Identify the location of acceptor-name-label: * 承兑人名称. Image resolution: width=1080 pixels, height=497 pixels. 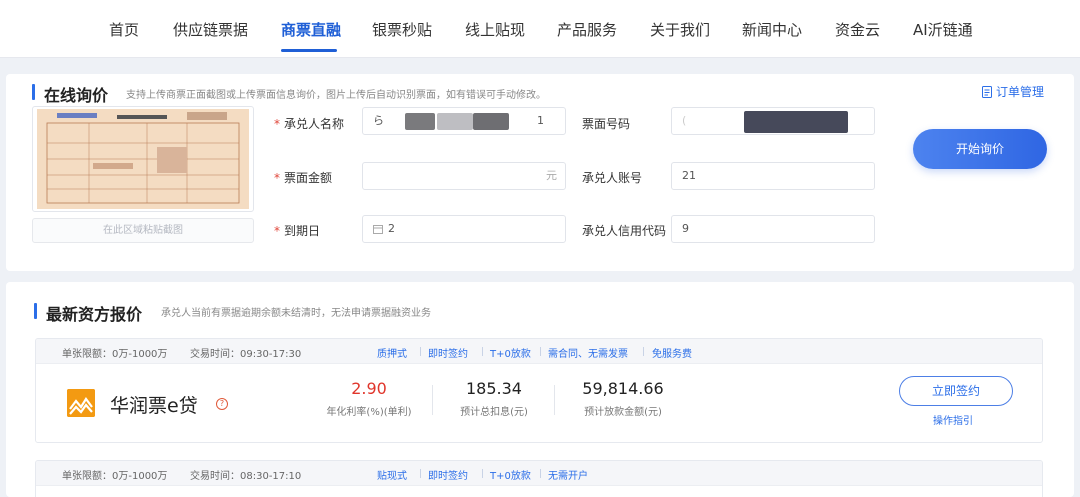
(309, 124).